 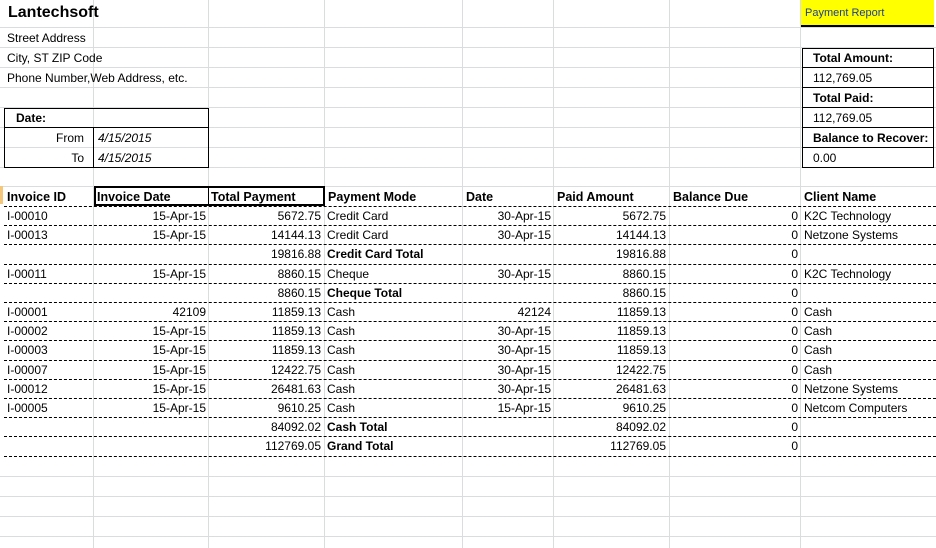 What do you see at coordinates (49, 331) in the screenshot?
I see `cell-invoice-id: I-00002` at bounding box center [49, 331].